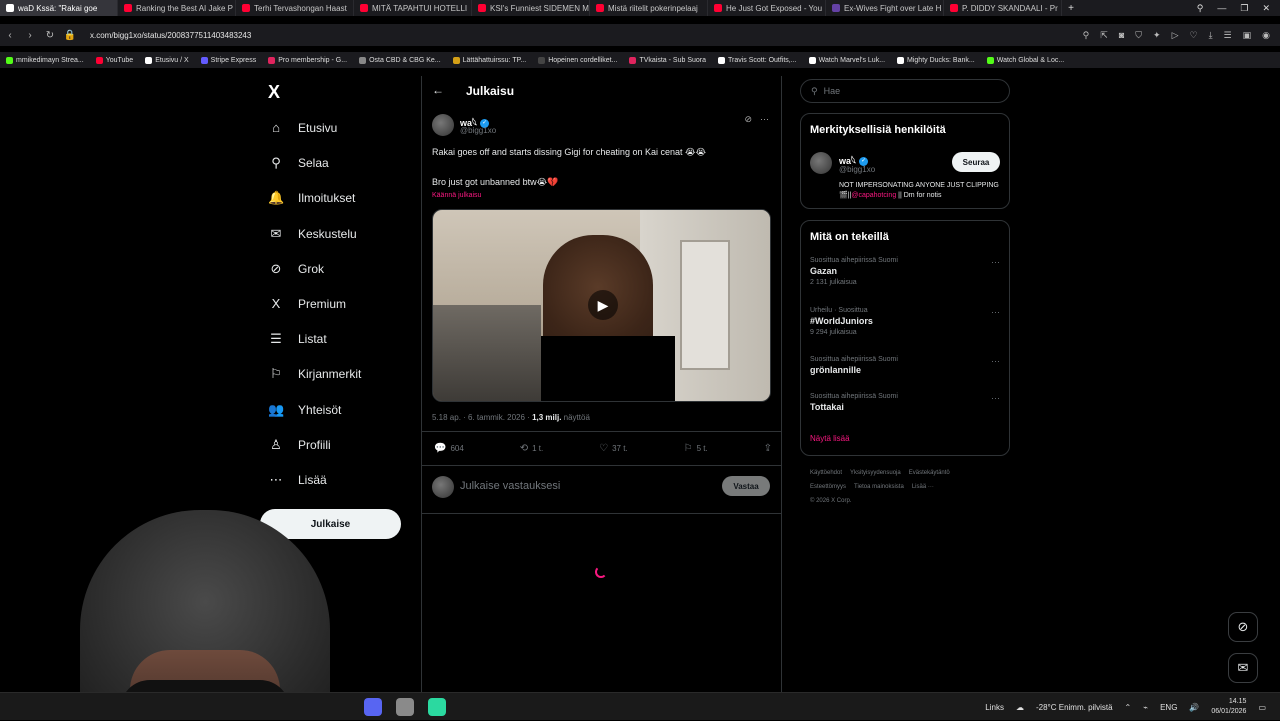 Image resolution: width=1280 pixels, height=721 pixels. What do you see at coordinates (510, 486) in the screenshot?
I see `reply-input: Julkaise vastauksesi` at bounding box center [510, 486].